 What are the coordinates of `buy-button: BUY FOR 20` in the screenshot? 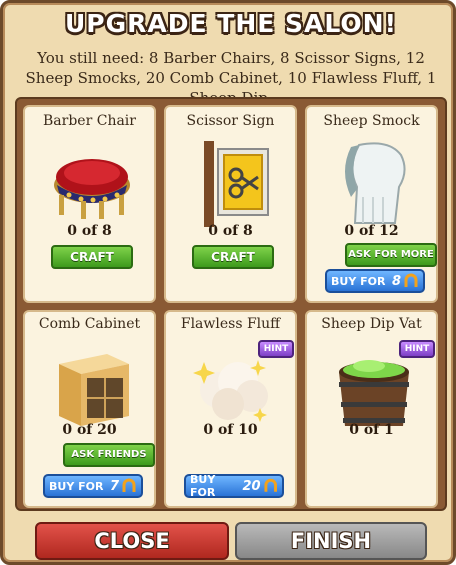 It's located at (234, 486).